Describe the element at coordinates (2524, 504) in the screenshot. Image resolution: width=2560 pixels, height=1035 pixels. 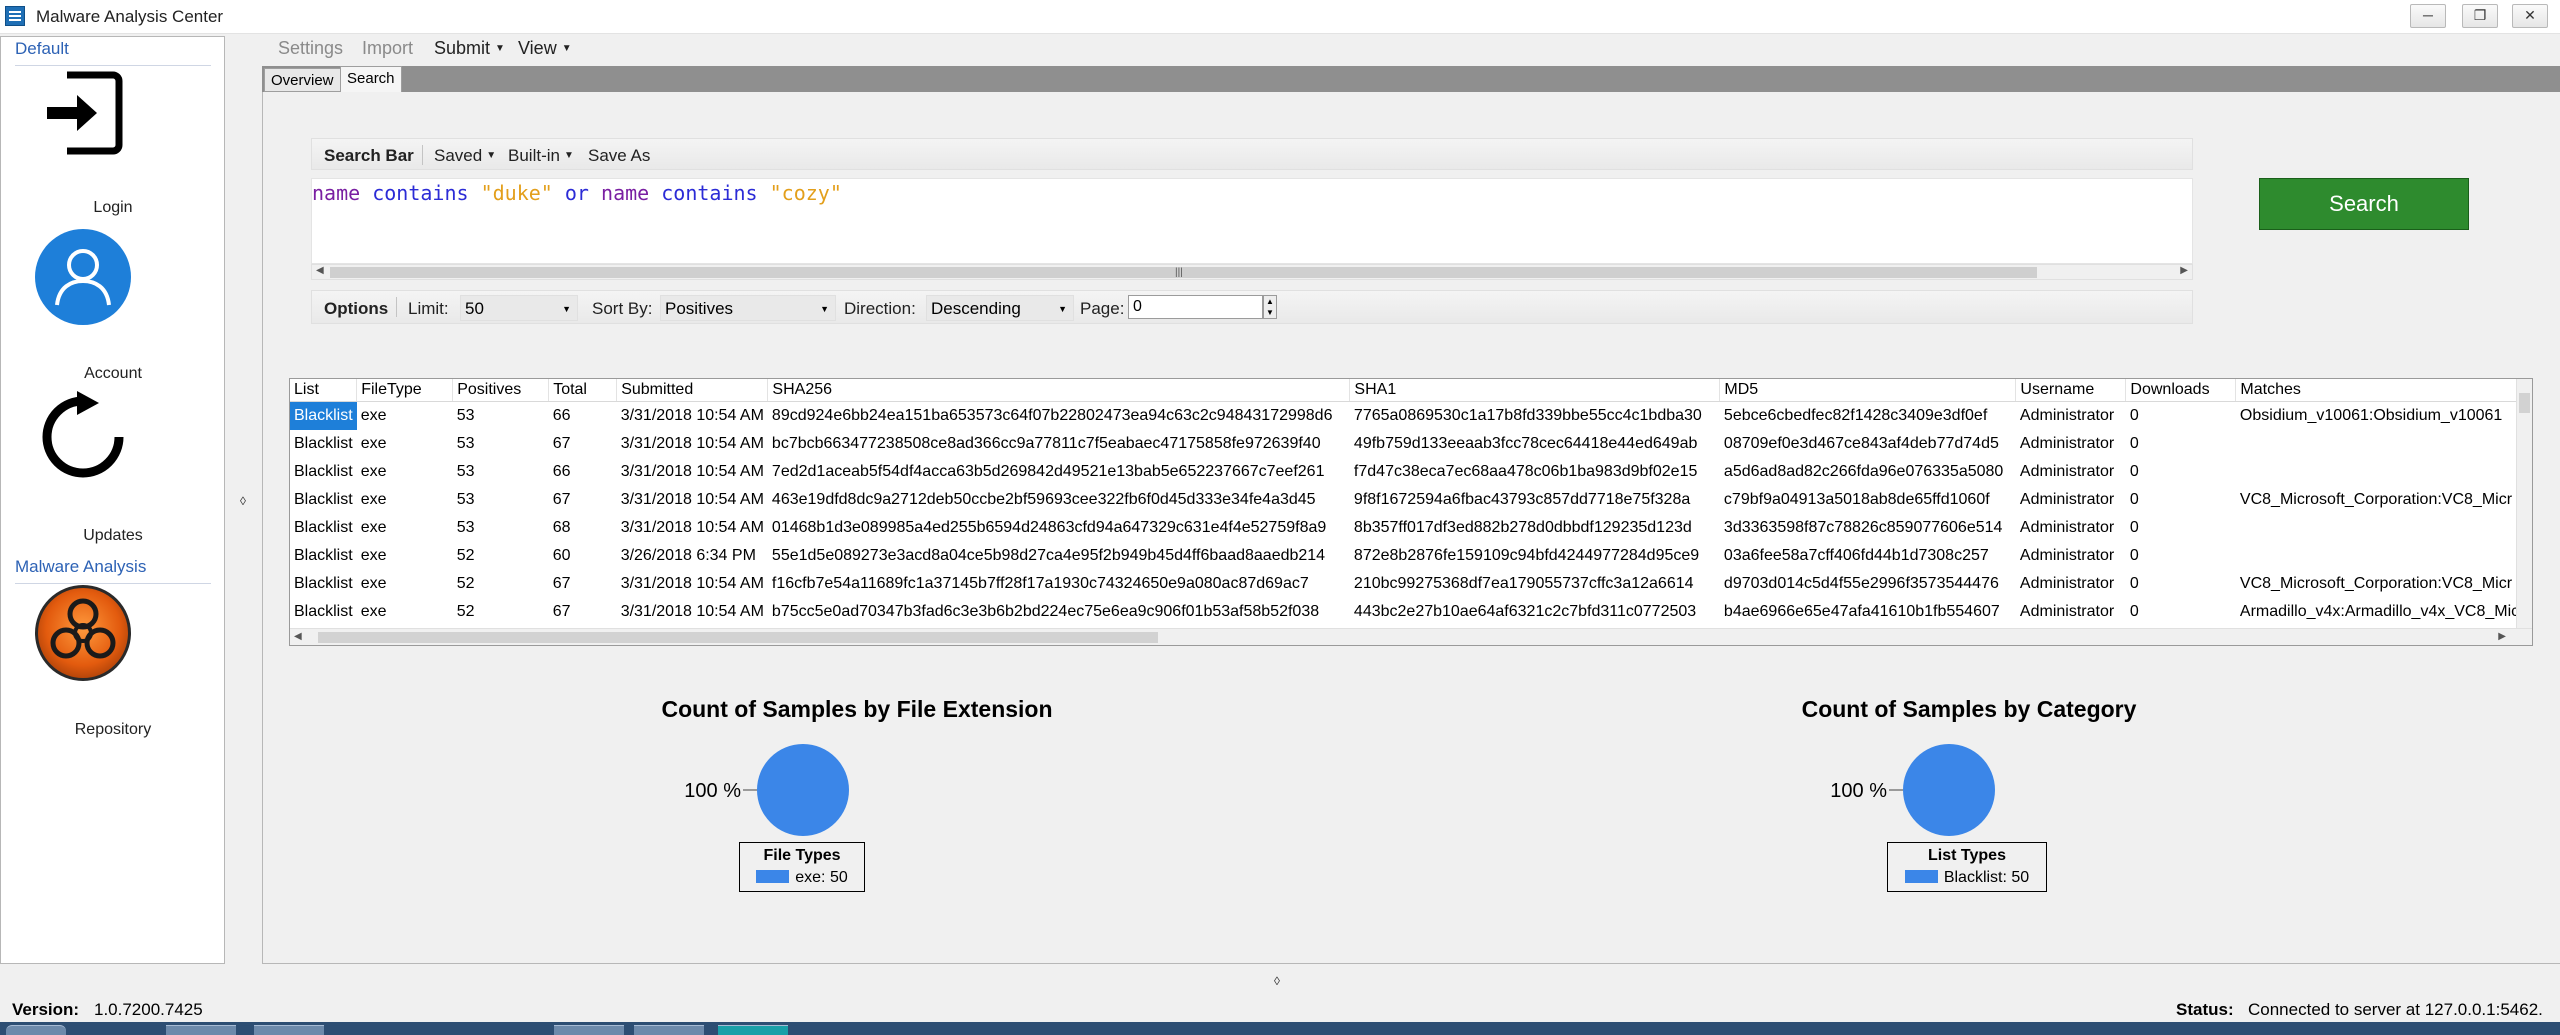
I see `results-vertical-scrollbar` at that location.